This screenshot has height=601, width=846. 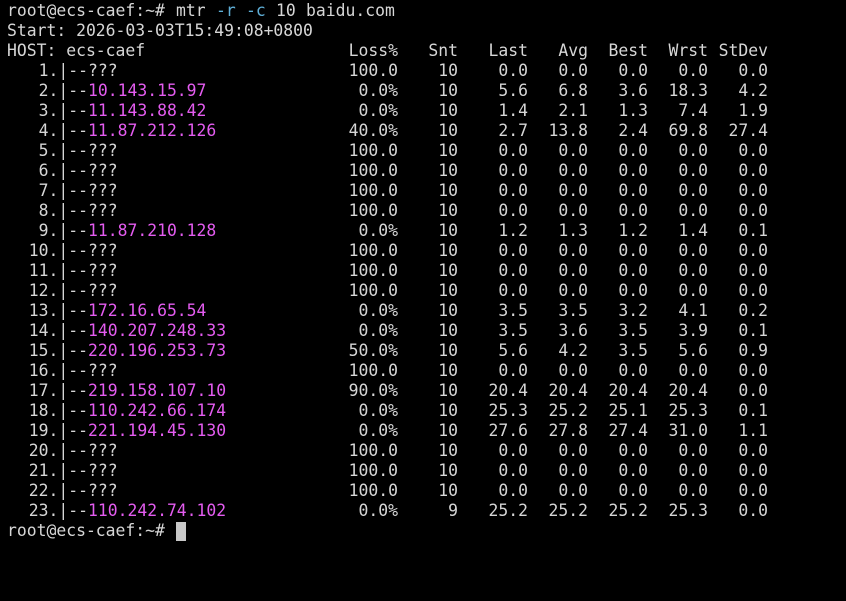 I want to click on hop-host: 10.143.15.97, so click(x=147, y=90).